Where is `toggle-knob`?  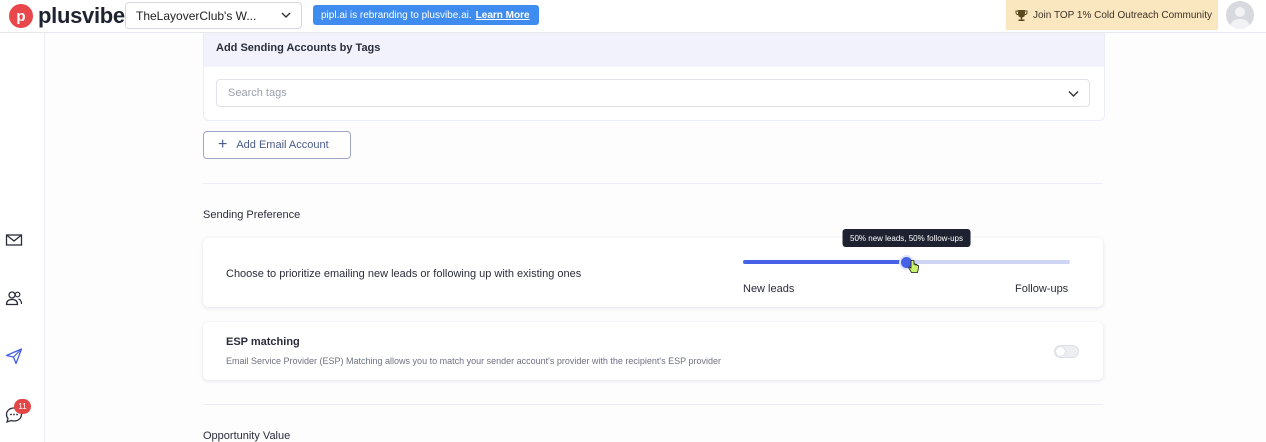 toggle-knob is located at coordinates (1060, 351).